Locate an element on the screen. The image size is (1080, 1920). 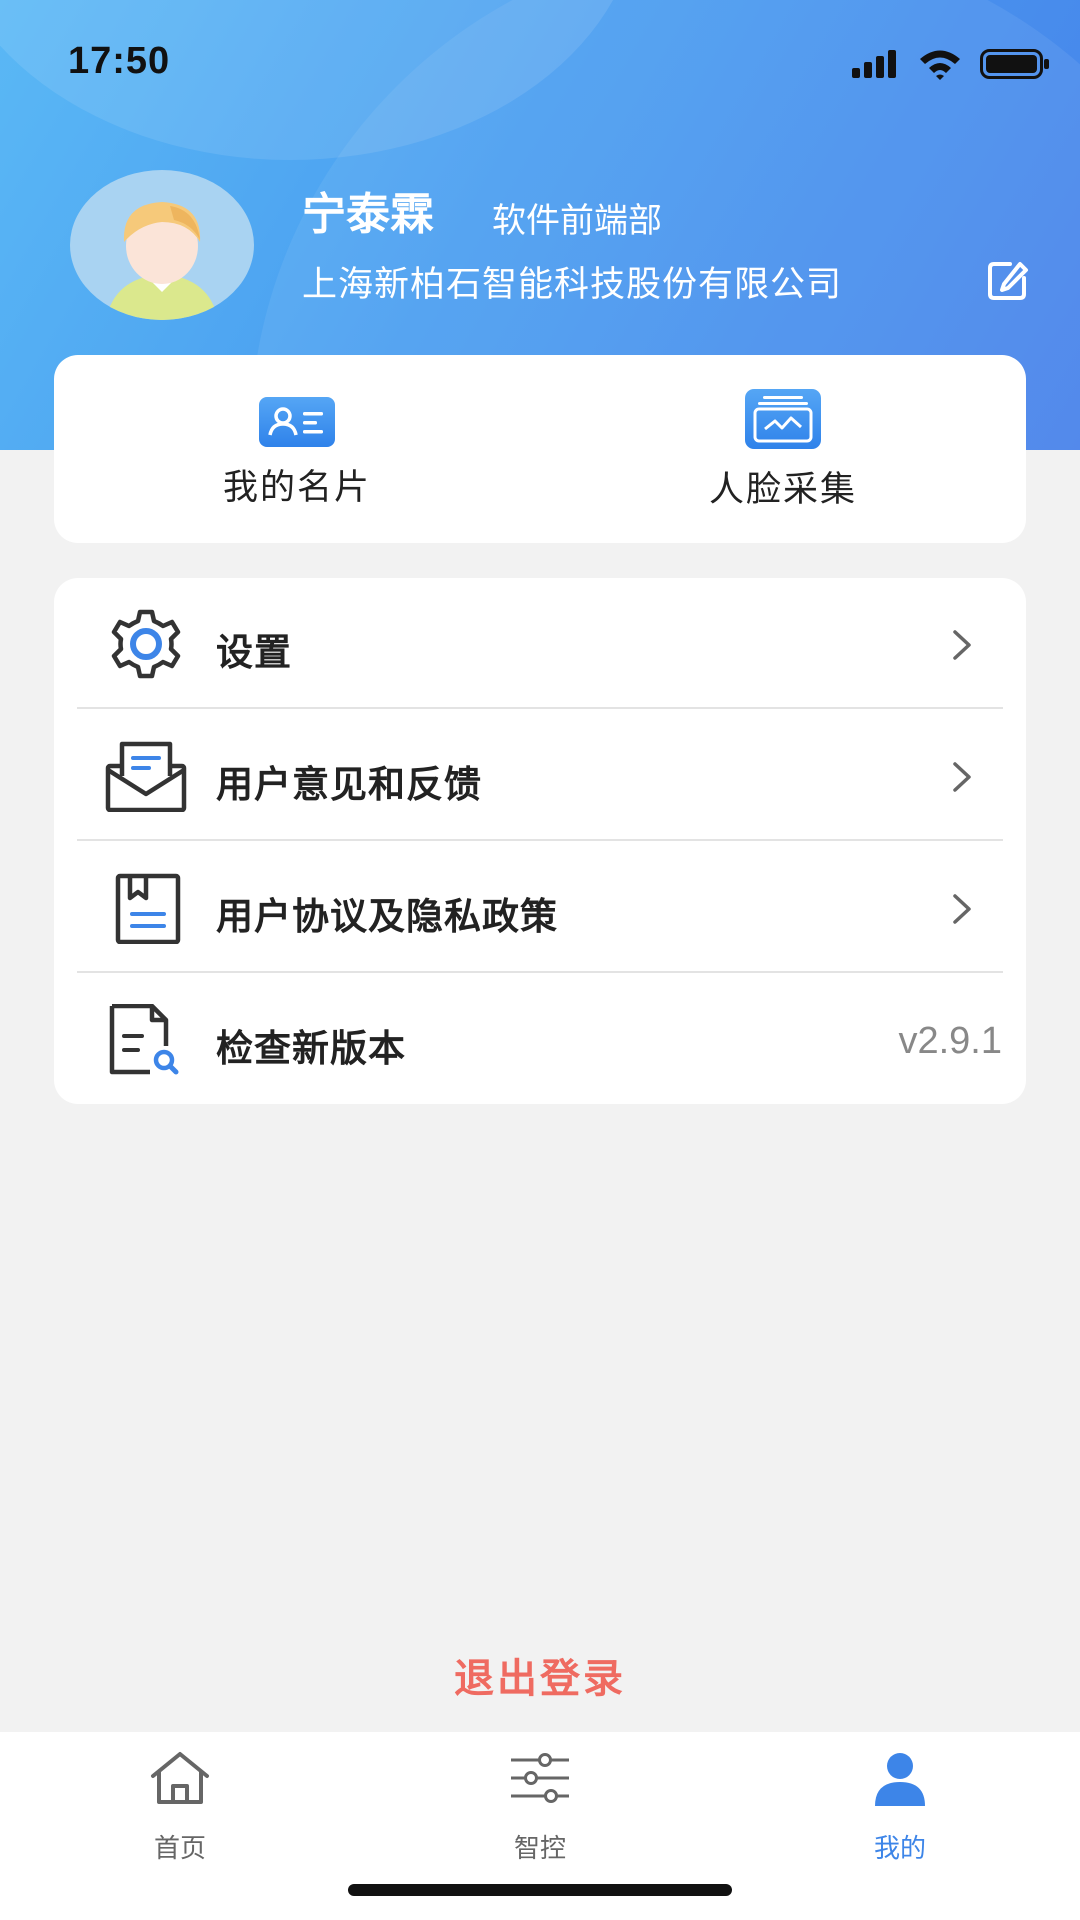
menu-label-settings: 设置 is located at coordinates (254, 652).